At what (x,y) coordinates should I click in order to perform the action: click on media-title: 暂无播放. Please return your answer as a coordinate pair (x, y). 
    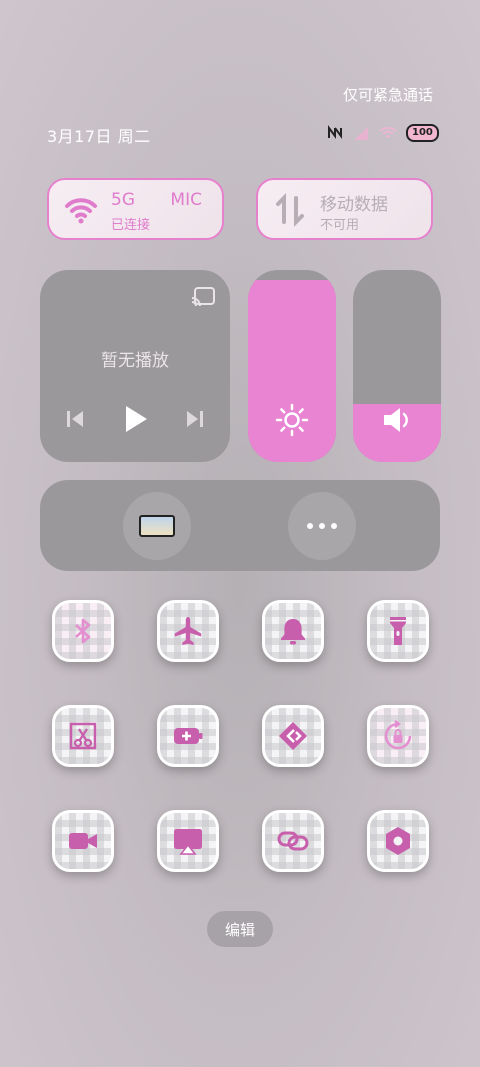
    Looking at the image, I should click on (135, 361).